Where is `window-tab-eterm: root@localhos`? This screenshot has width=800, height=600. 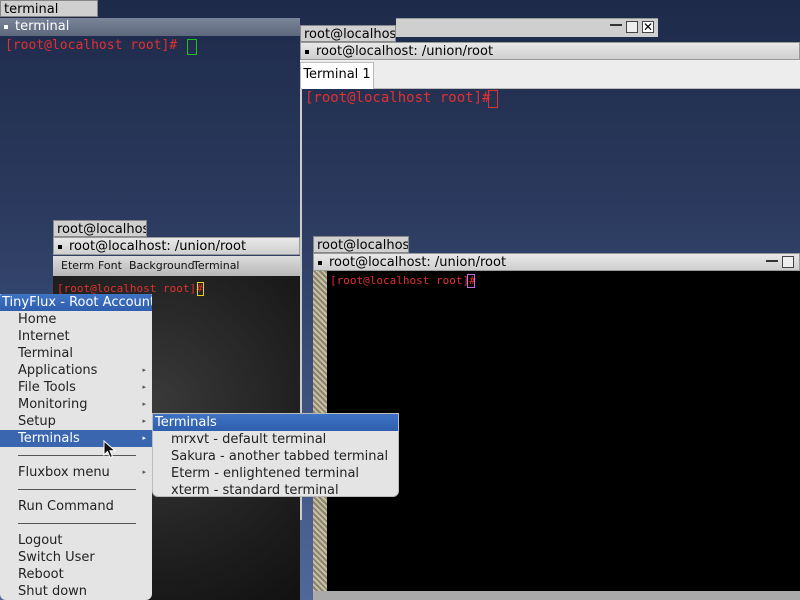 window-tab-eterm: root@localhos is located at coordinates (100, 228).